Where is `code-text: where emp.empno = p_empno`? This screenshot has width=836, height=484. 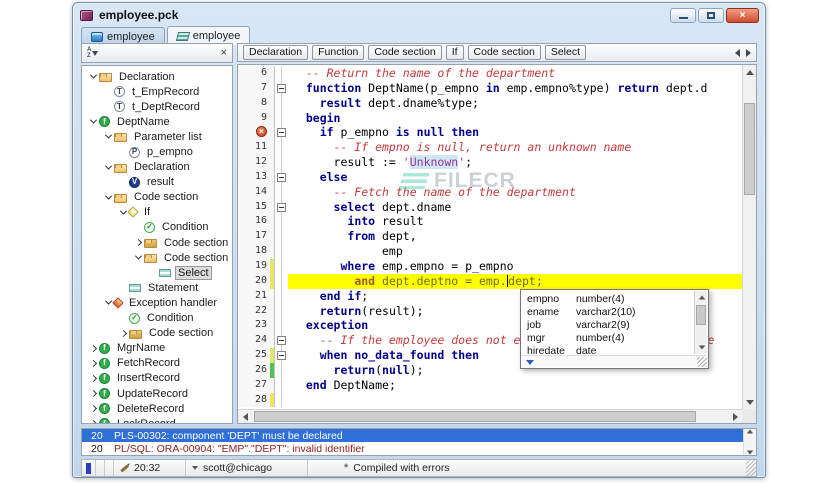
code-text: where emp.empno = p_empno is located at coordinates (515, 266).